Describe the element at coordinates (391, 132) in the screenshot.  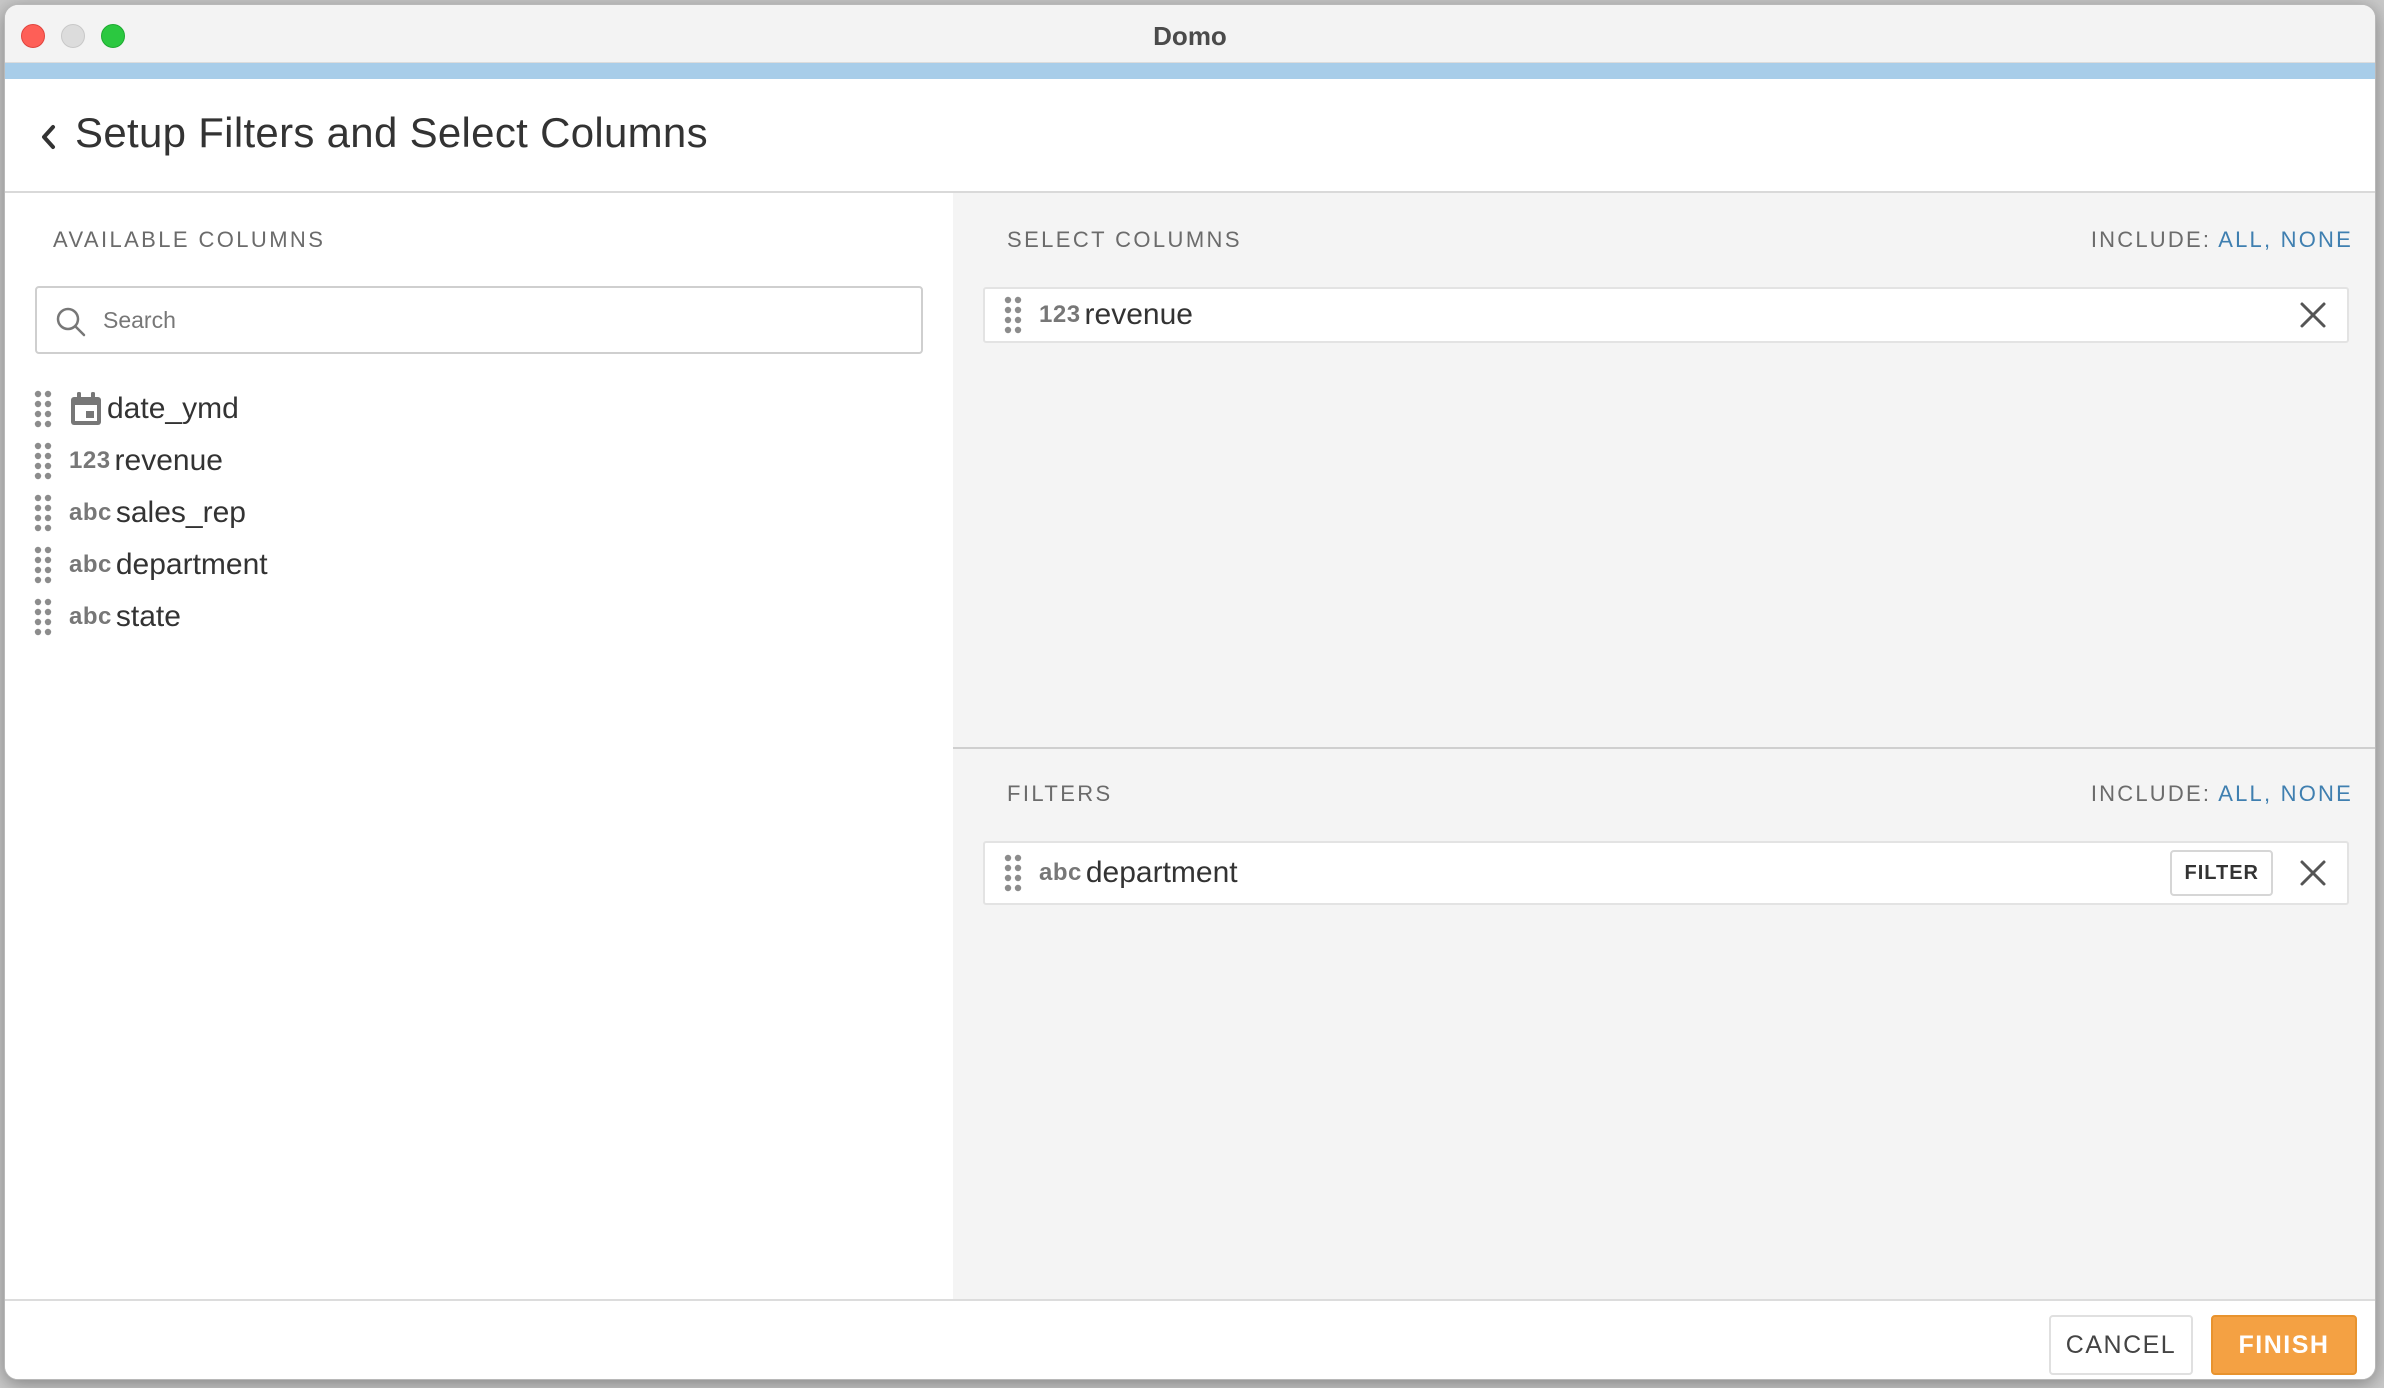
I see `page-title: Setup Filters and Select Columns` at that location.